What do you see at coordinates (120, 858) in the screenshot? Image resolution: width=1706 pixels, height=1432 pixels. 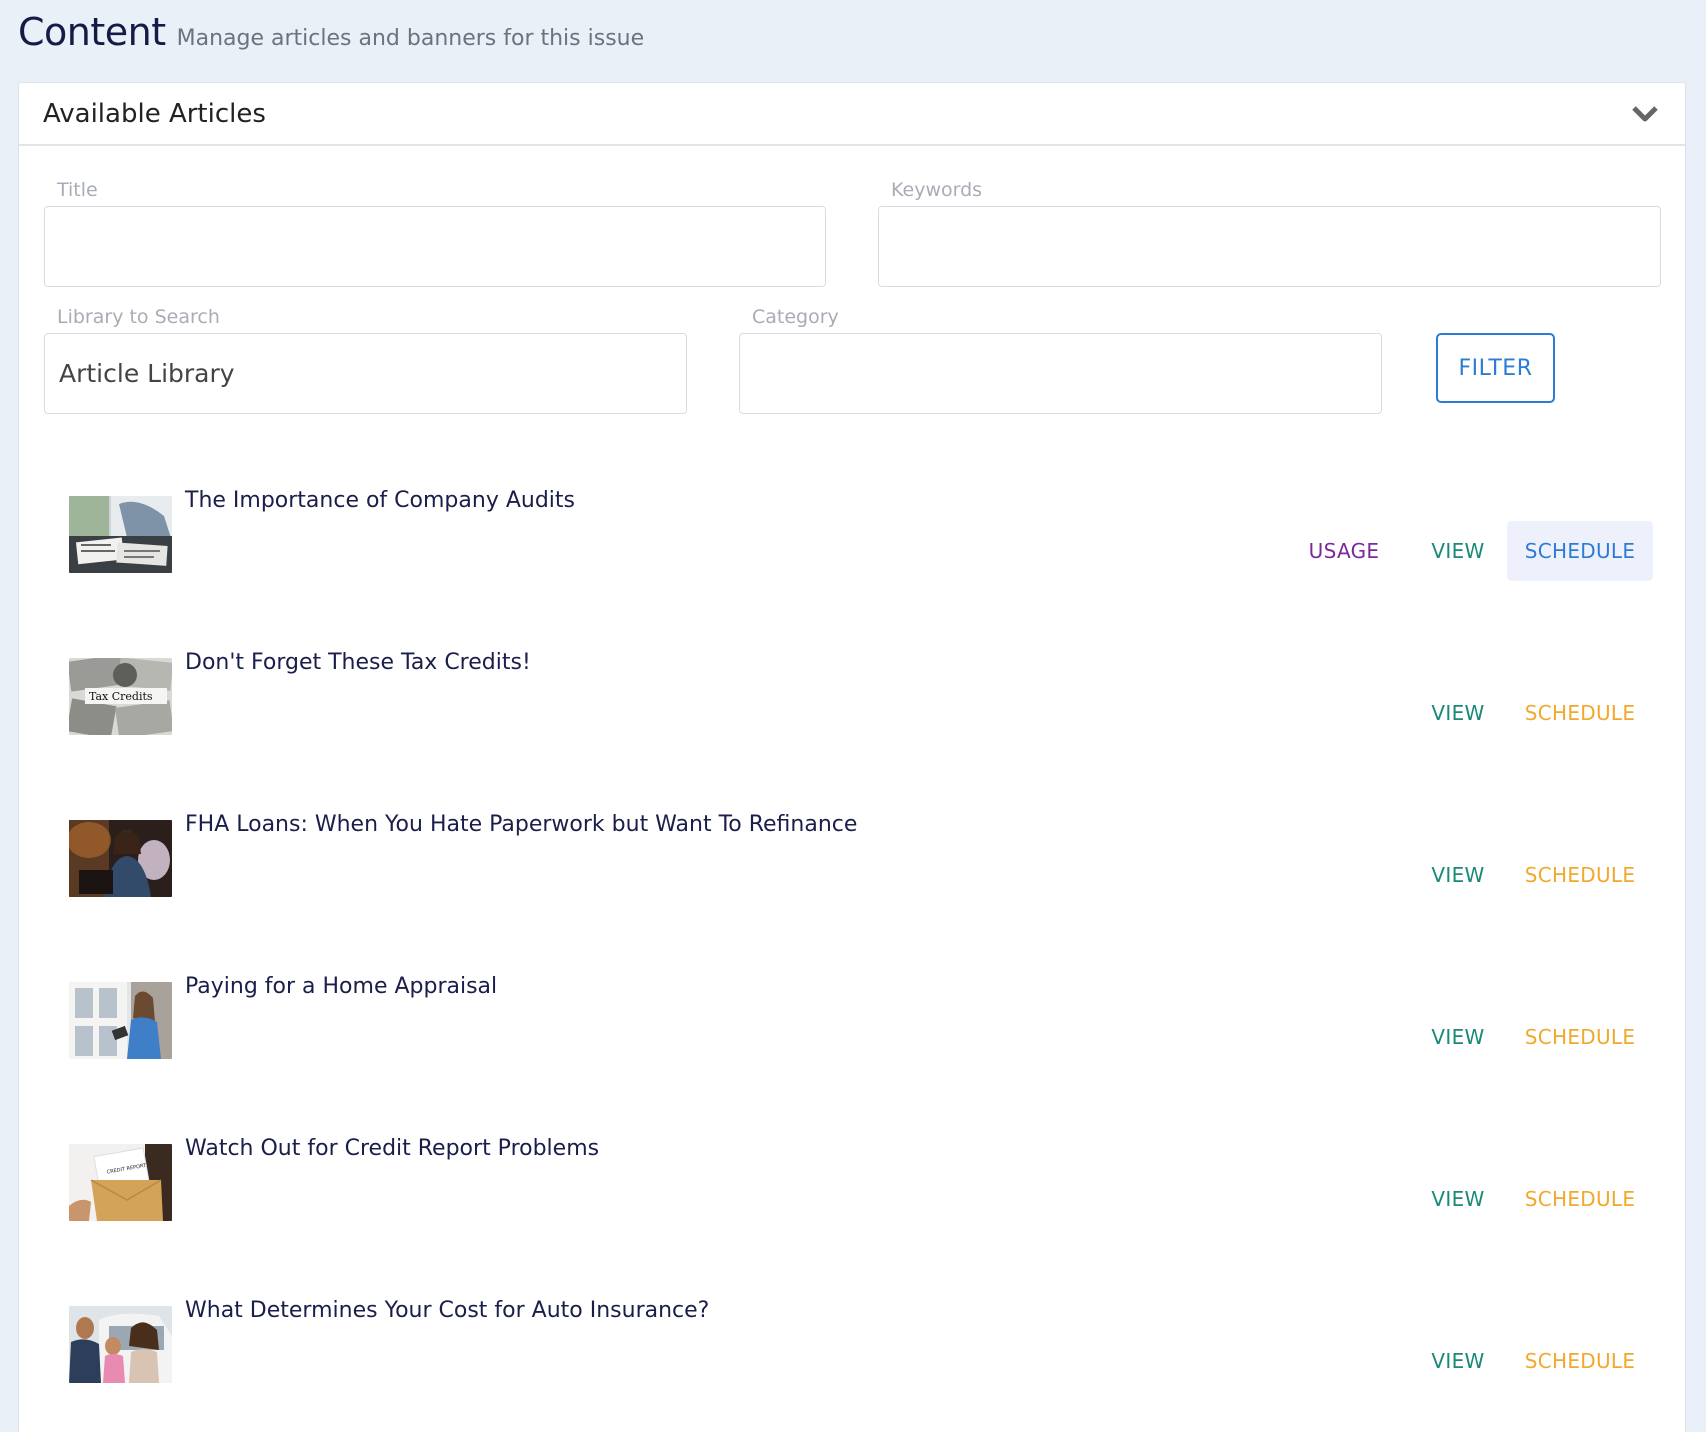 I see `woman-at-laptop-photo` at bounding box center [120, 858].